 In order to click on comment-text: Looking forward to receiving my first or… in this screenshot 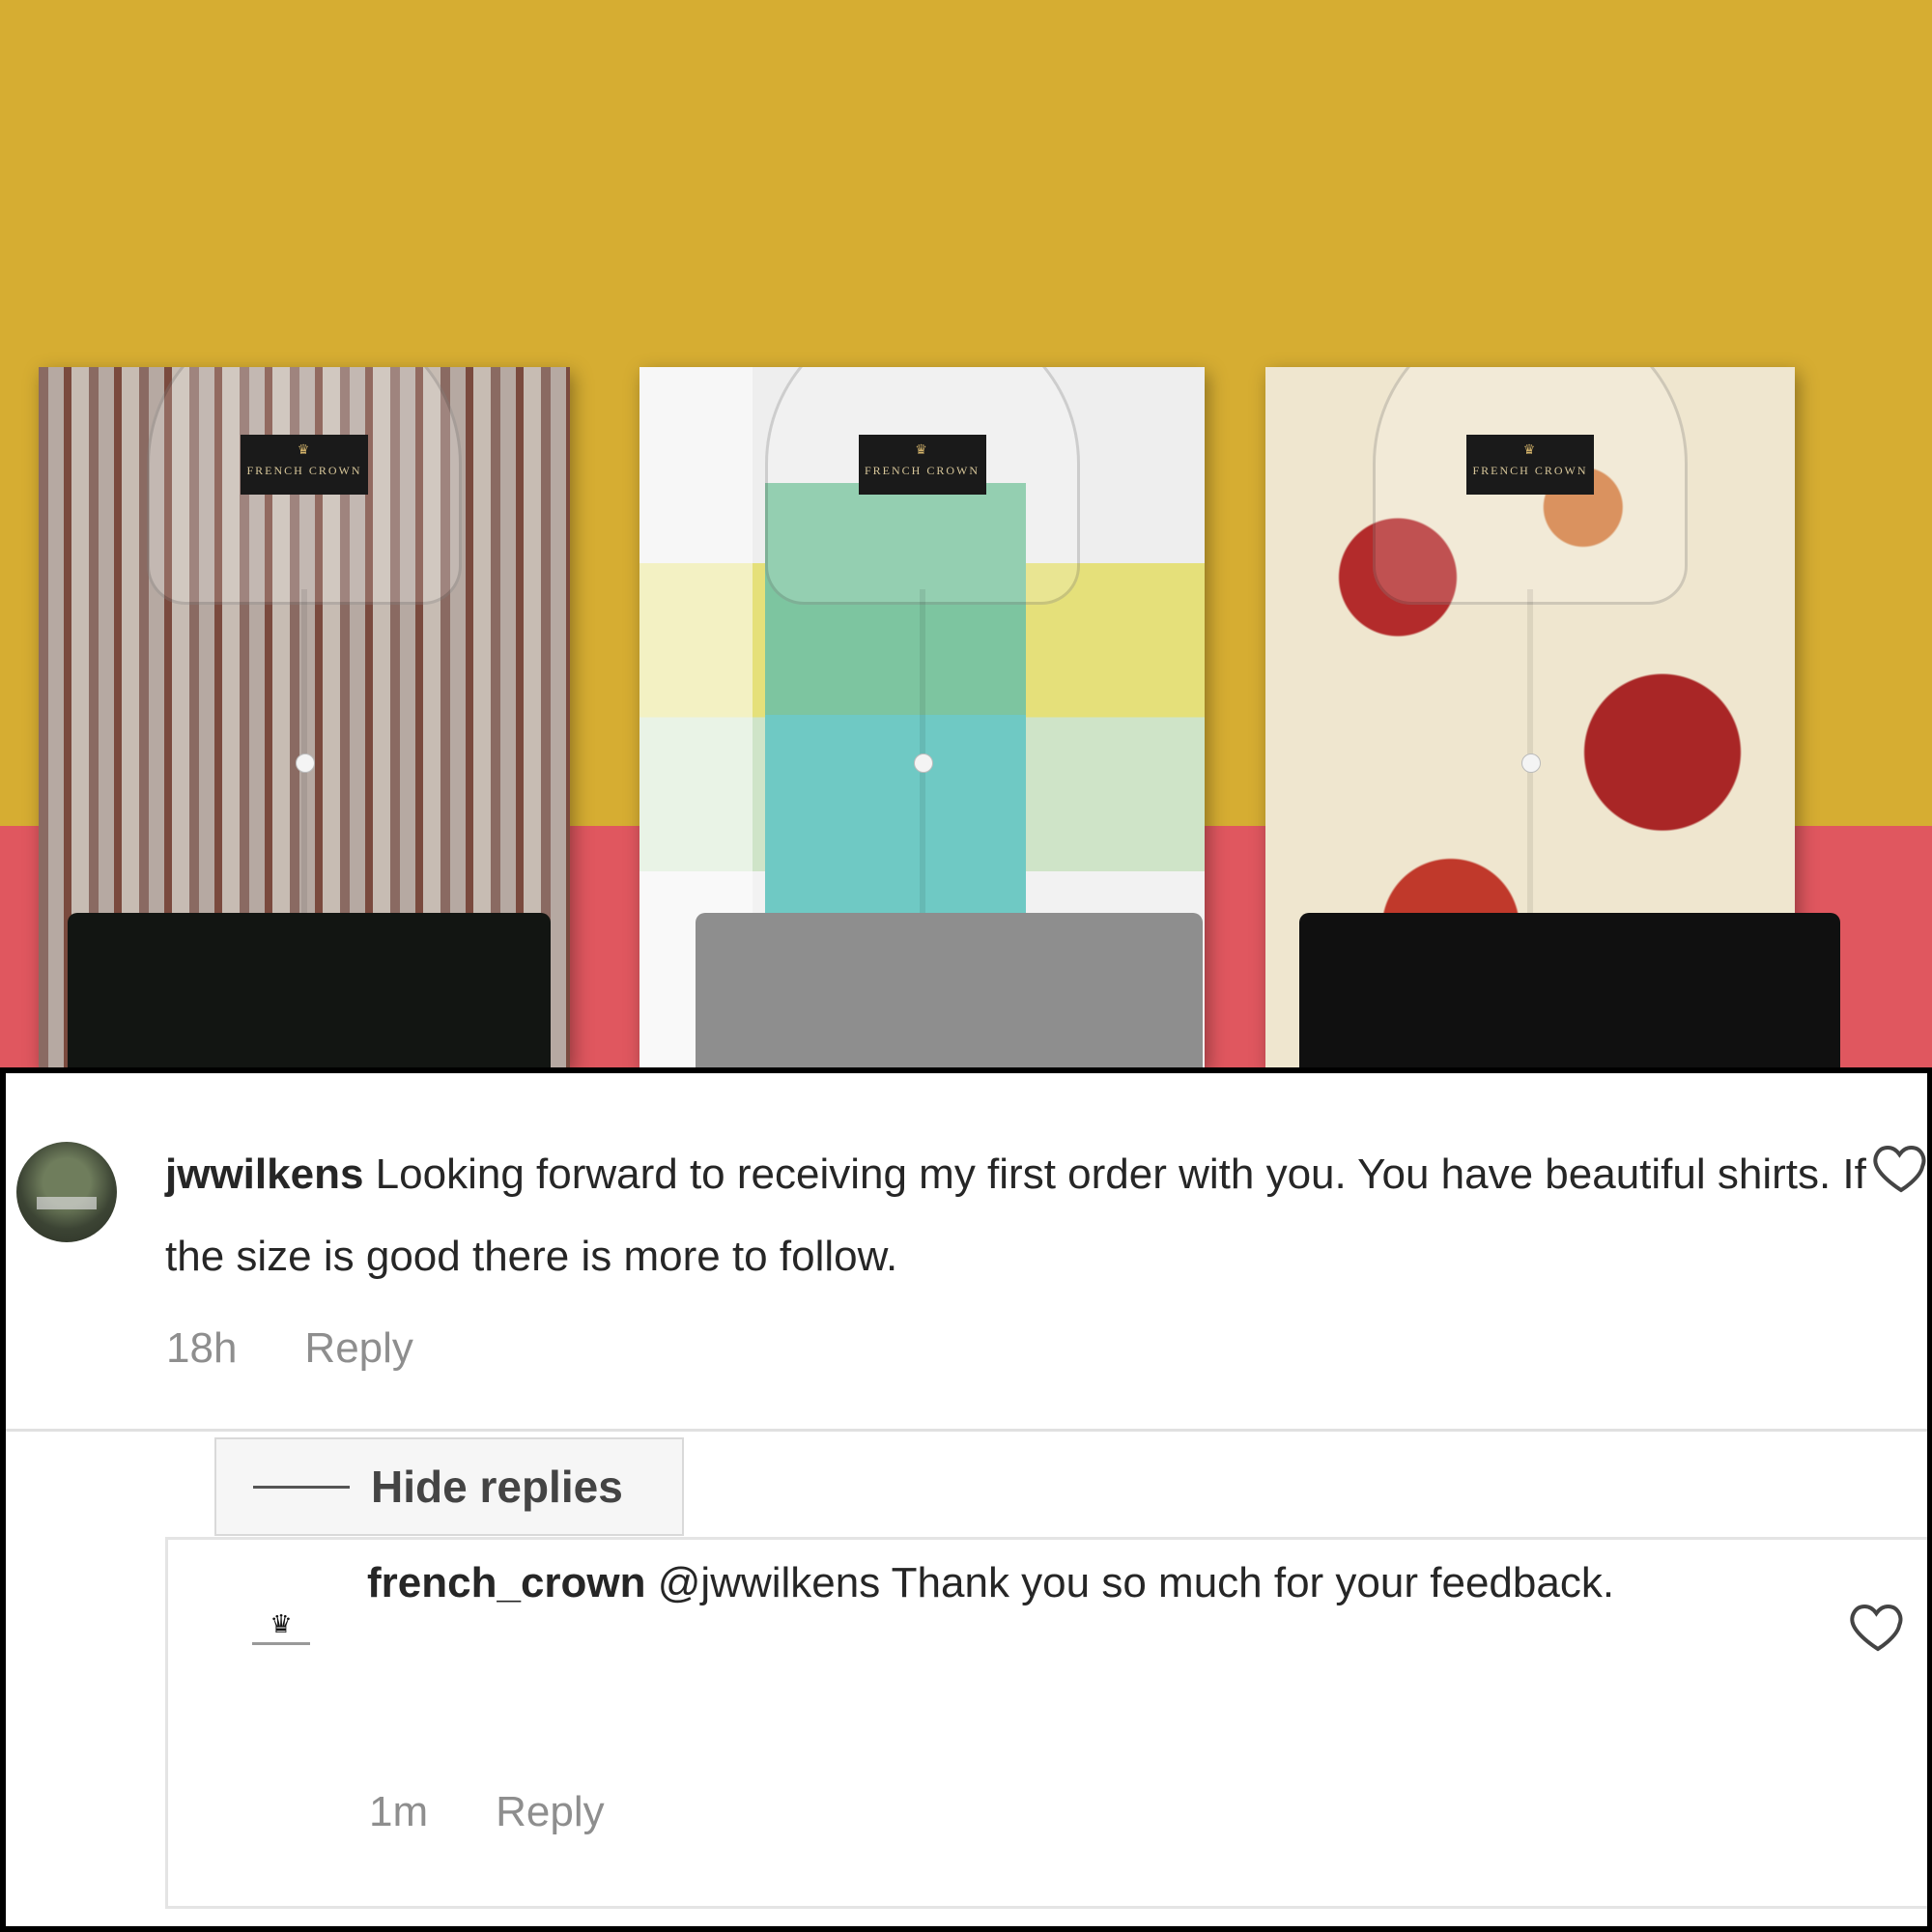, I will do `click(1015, 1215)`.